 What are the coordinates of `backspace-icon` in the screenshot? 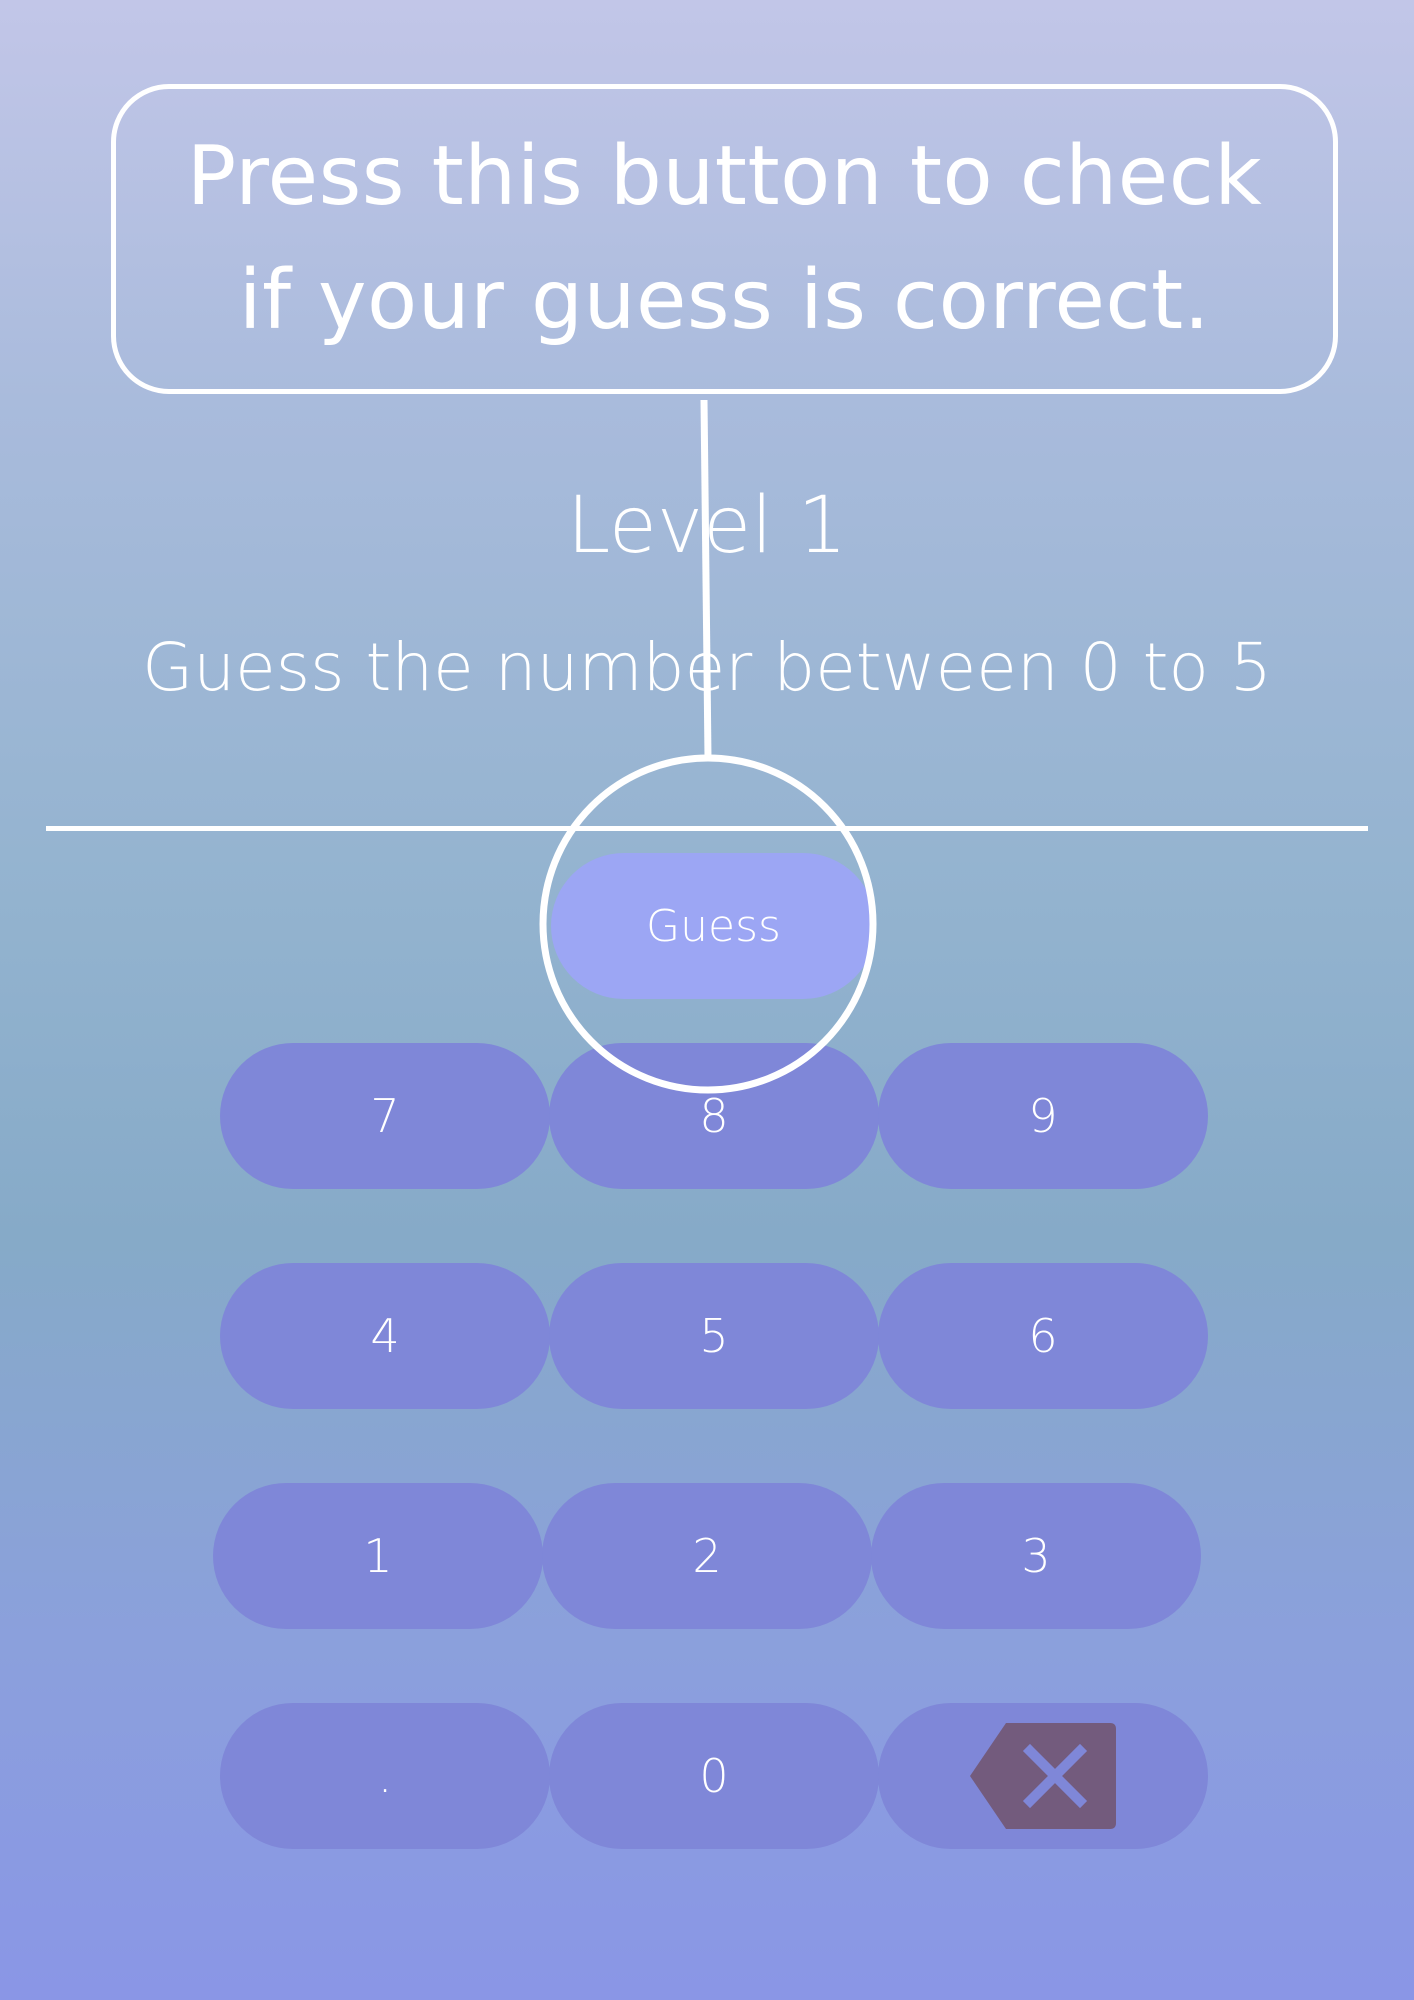 It's located at (1043, 1776).